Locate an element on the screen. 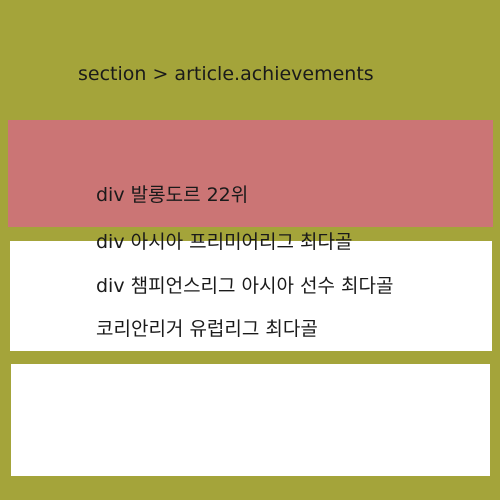  achievement-item: div 챔피언스리그 아시아 선수 최다골 is located at coordinates (245, 286).